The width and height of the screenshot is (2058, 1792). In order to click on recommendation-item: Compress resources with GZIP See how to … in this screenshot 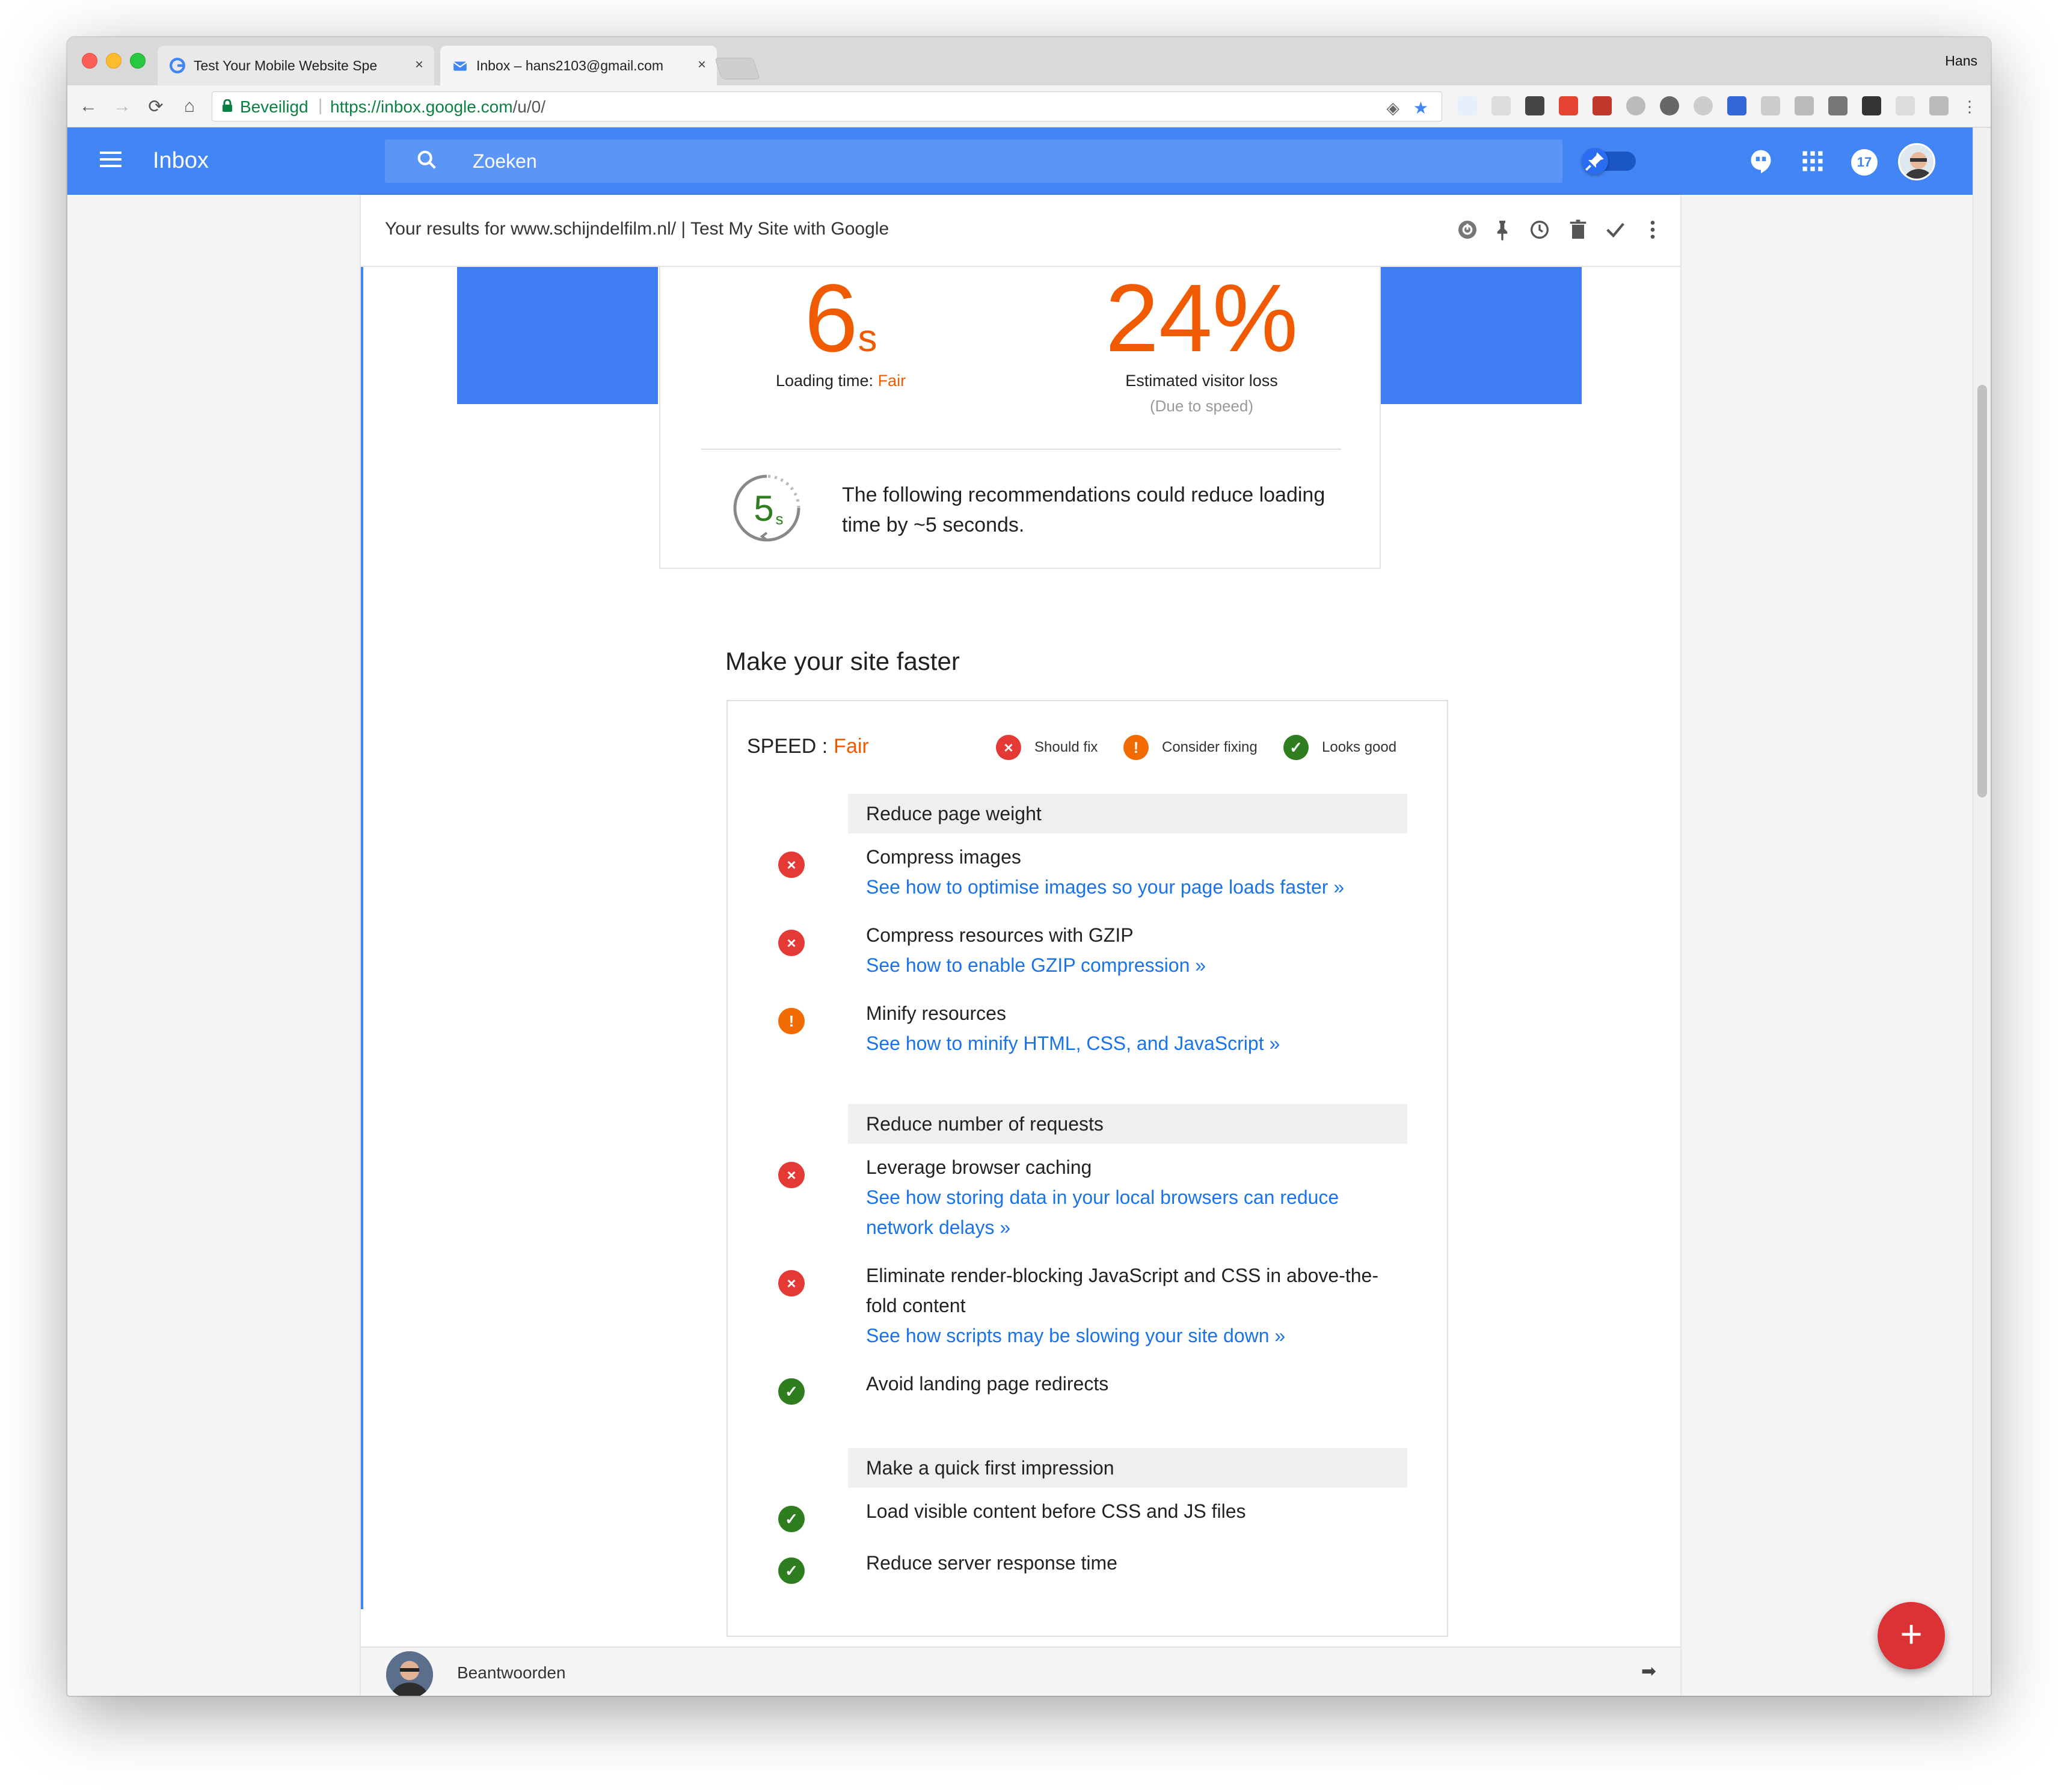, I will do `click(1136, 950)`.